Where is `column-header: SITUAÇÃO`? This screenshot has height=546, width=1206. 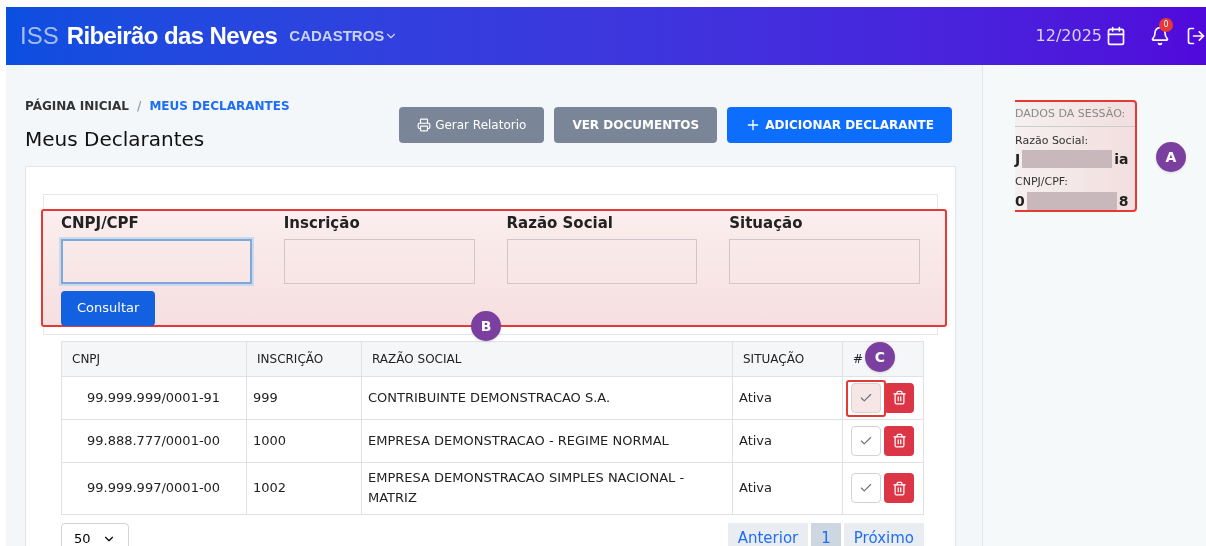 column-header: SITUAÇÃO is located at coordinates (787, 358).